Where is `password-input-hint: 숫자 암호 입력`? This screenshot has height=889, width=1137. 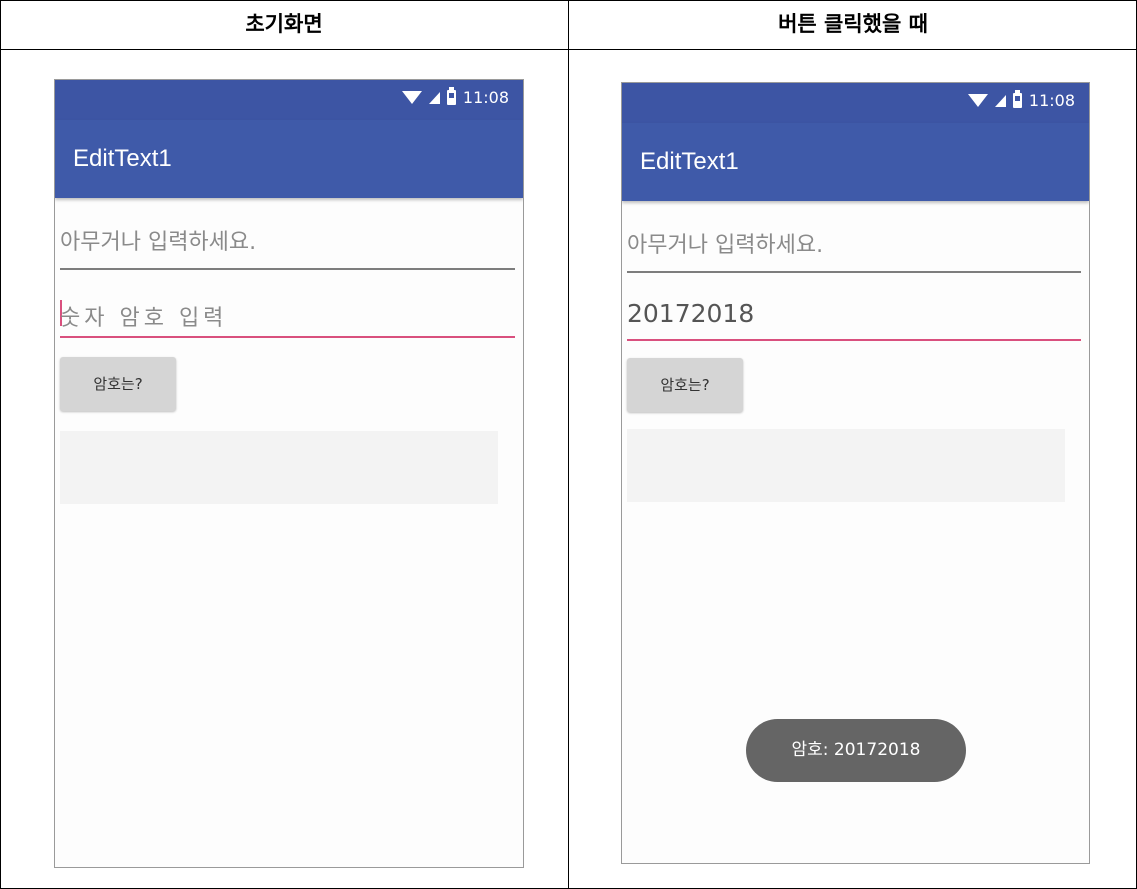
password-input-hint: 숫자 암호 입력 is located at coordinates (144, 318).